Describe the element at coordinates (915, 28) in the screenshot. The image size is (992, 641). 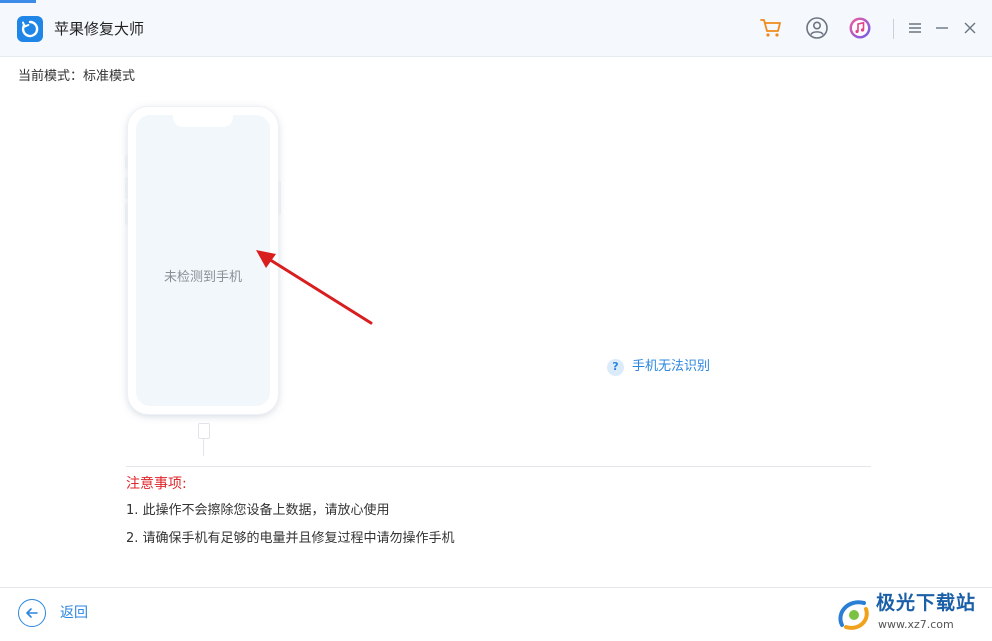
I see `menu-icon` at that location.